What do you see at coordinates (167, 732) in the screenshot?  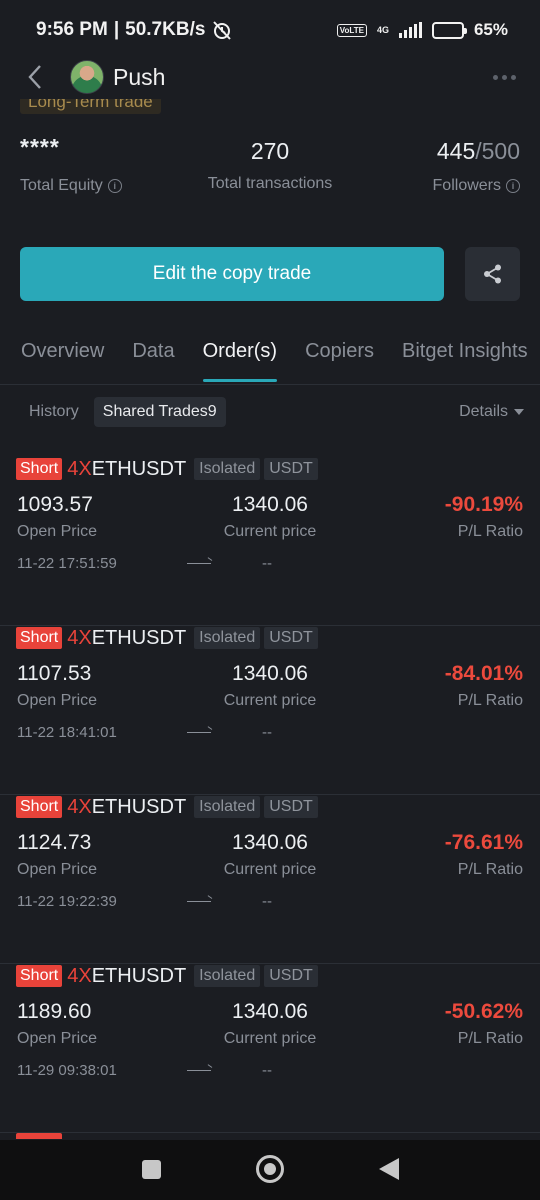 I see `trade-time-row: 11-22 18:41:01 --` at bounding box center [167, 732].